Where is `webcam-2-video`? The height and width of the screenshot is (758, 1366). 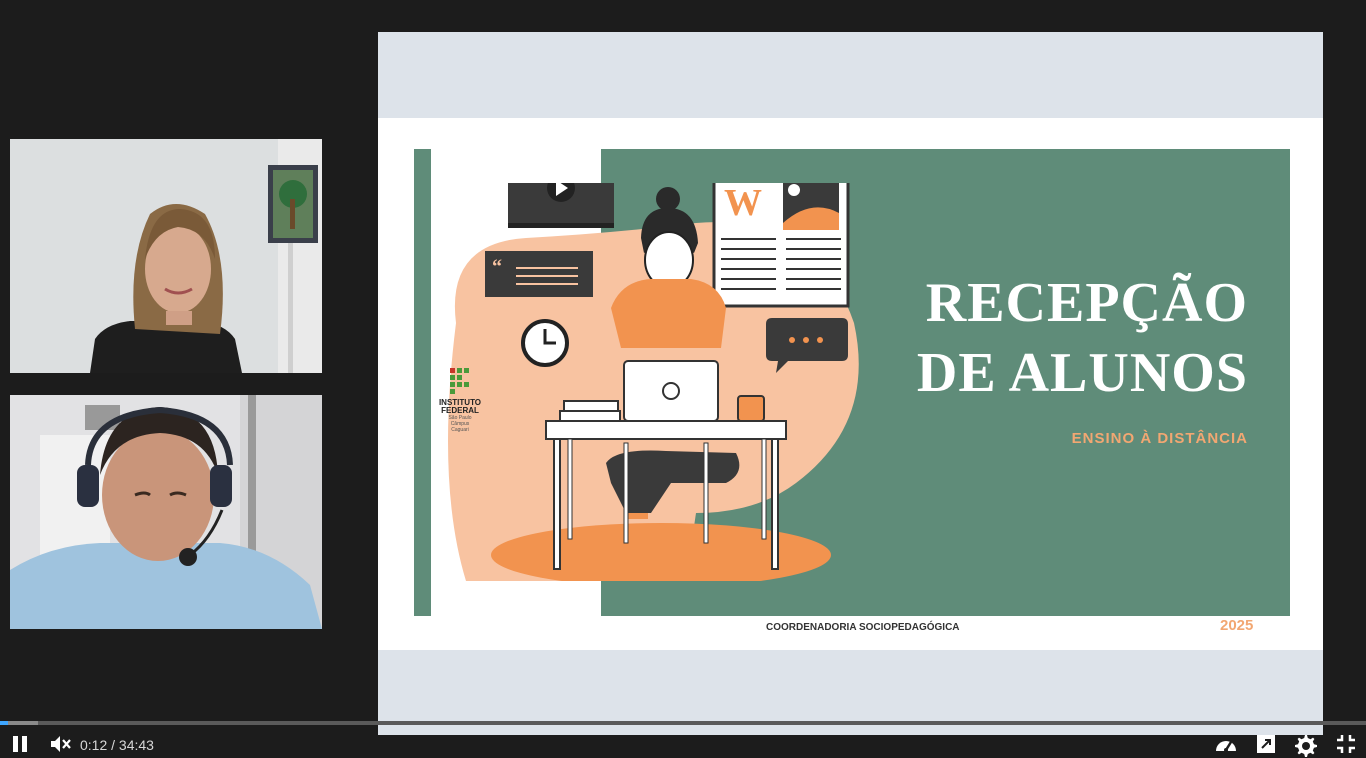
webcam-2-video is located at coordinates (166, 512).